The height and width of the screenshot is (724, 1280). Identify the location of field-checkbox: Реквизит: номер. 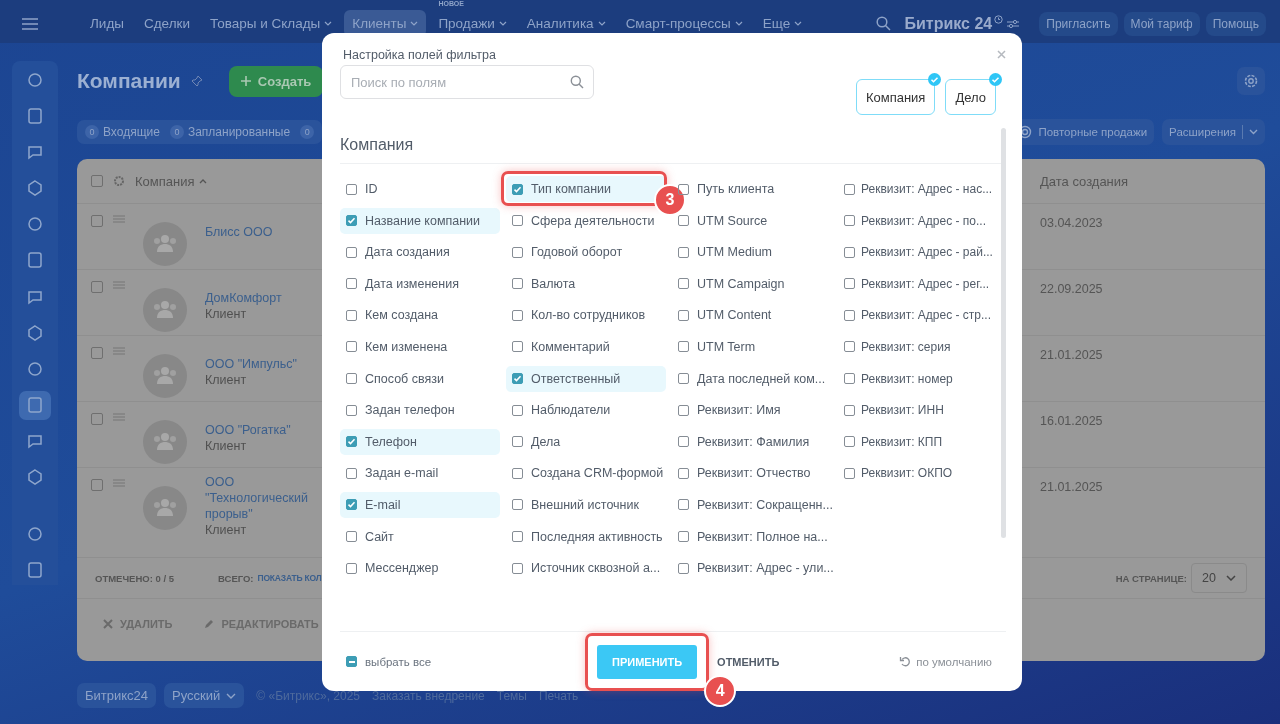
(895, 378).